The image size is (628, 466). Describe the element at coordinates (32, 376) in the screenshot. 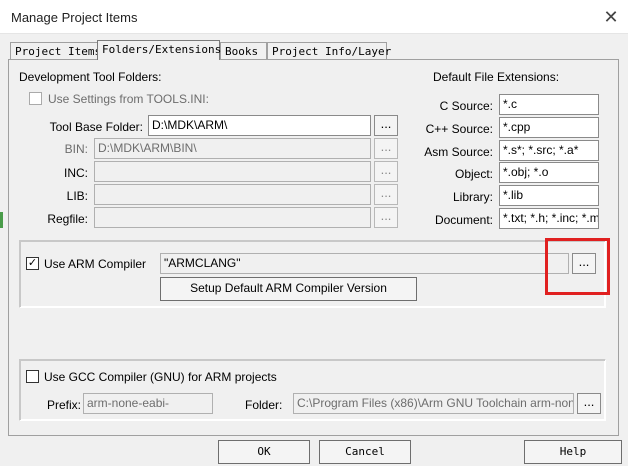

I see `use-gcc-checkbox` at that location.